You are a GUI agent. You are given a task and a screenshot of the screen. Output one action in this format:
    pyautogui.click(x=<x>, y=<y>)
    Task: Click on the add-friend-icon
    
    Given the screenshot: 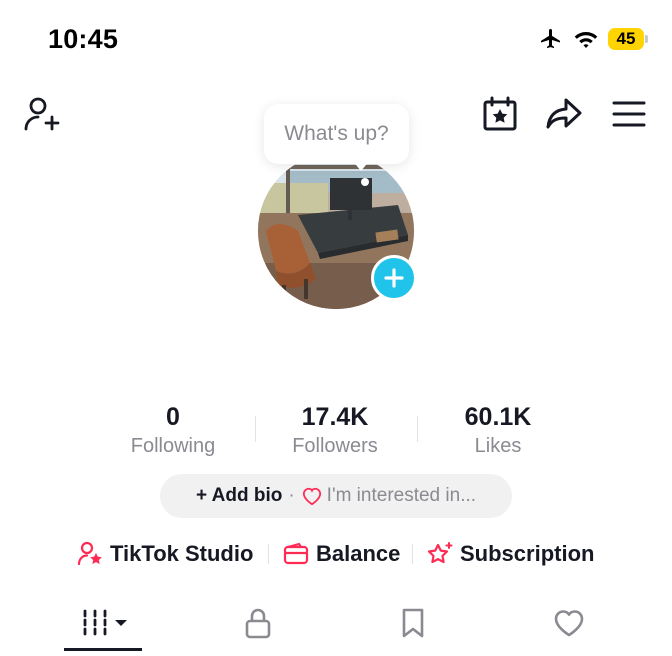 What is the action you would take?
    pyautogui.click(x=42, y=114)
    